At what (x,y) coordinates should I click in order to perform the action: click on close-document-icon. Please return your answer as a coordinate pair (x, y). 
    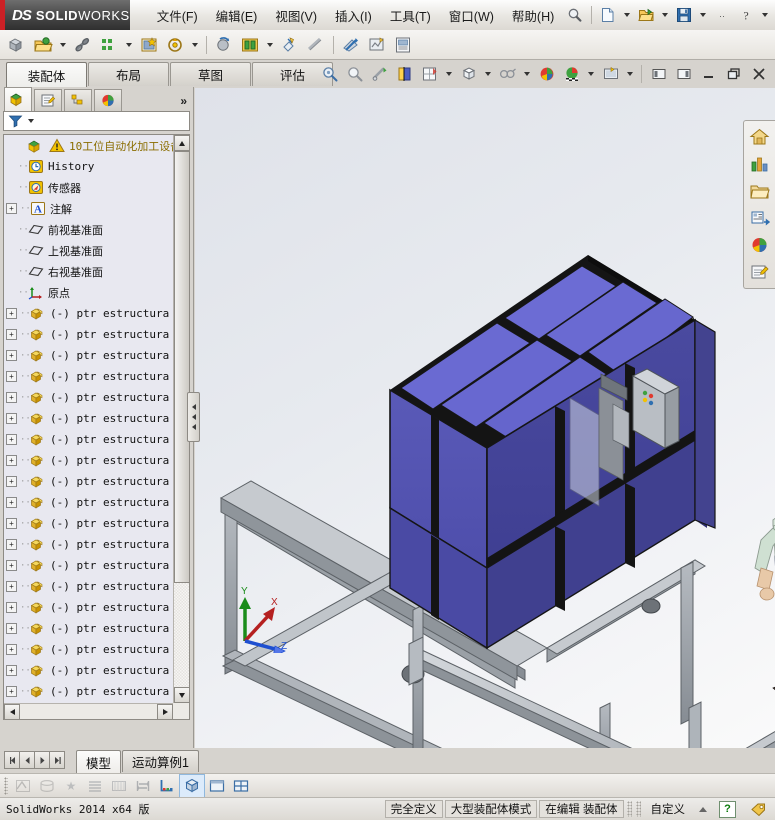
    Looking at the image, I should click on (758, 74).